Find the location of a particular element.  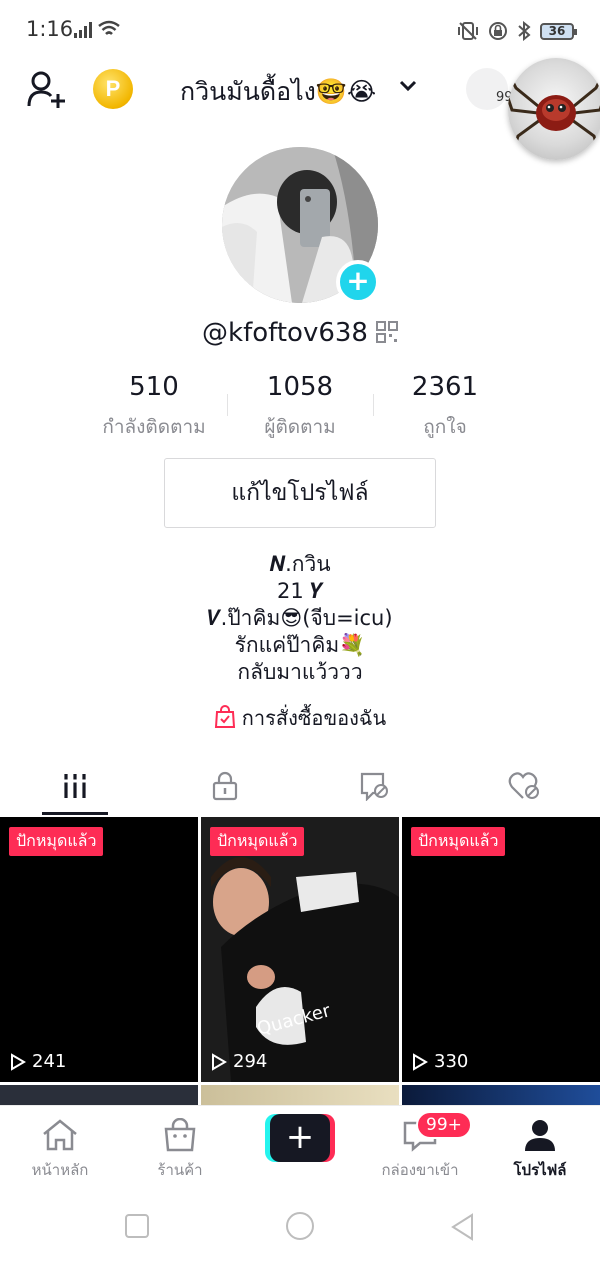

status-bar: 1:16 36 is located at coordinates (300, 30).